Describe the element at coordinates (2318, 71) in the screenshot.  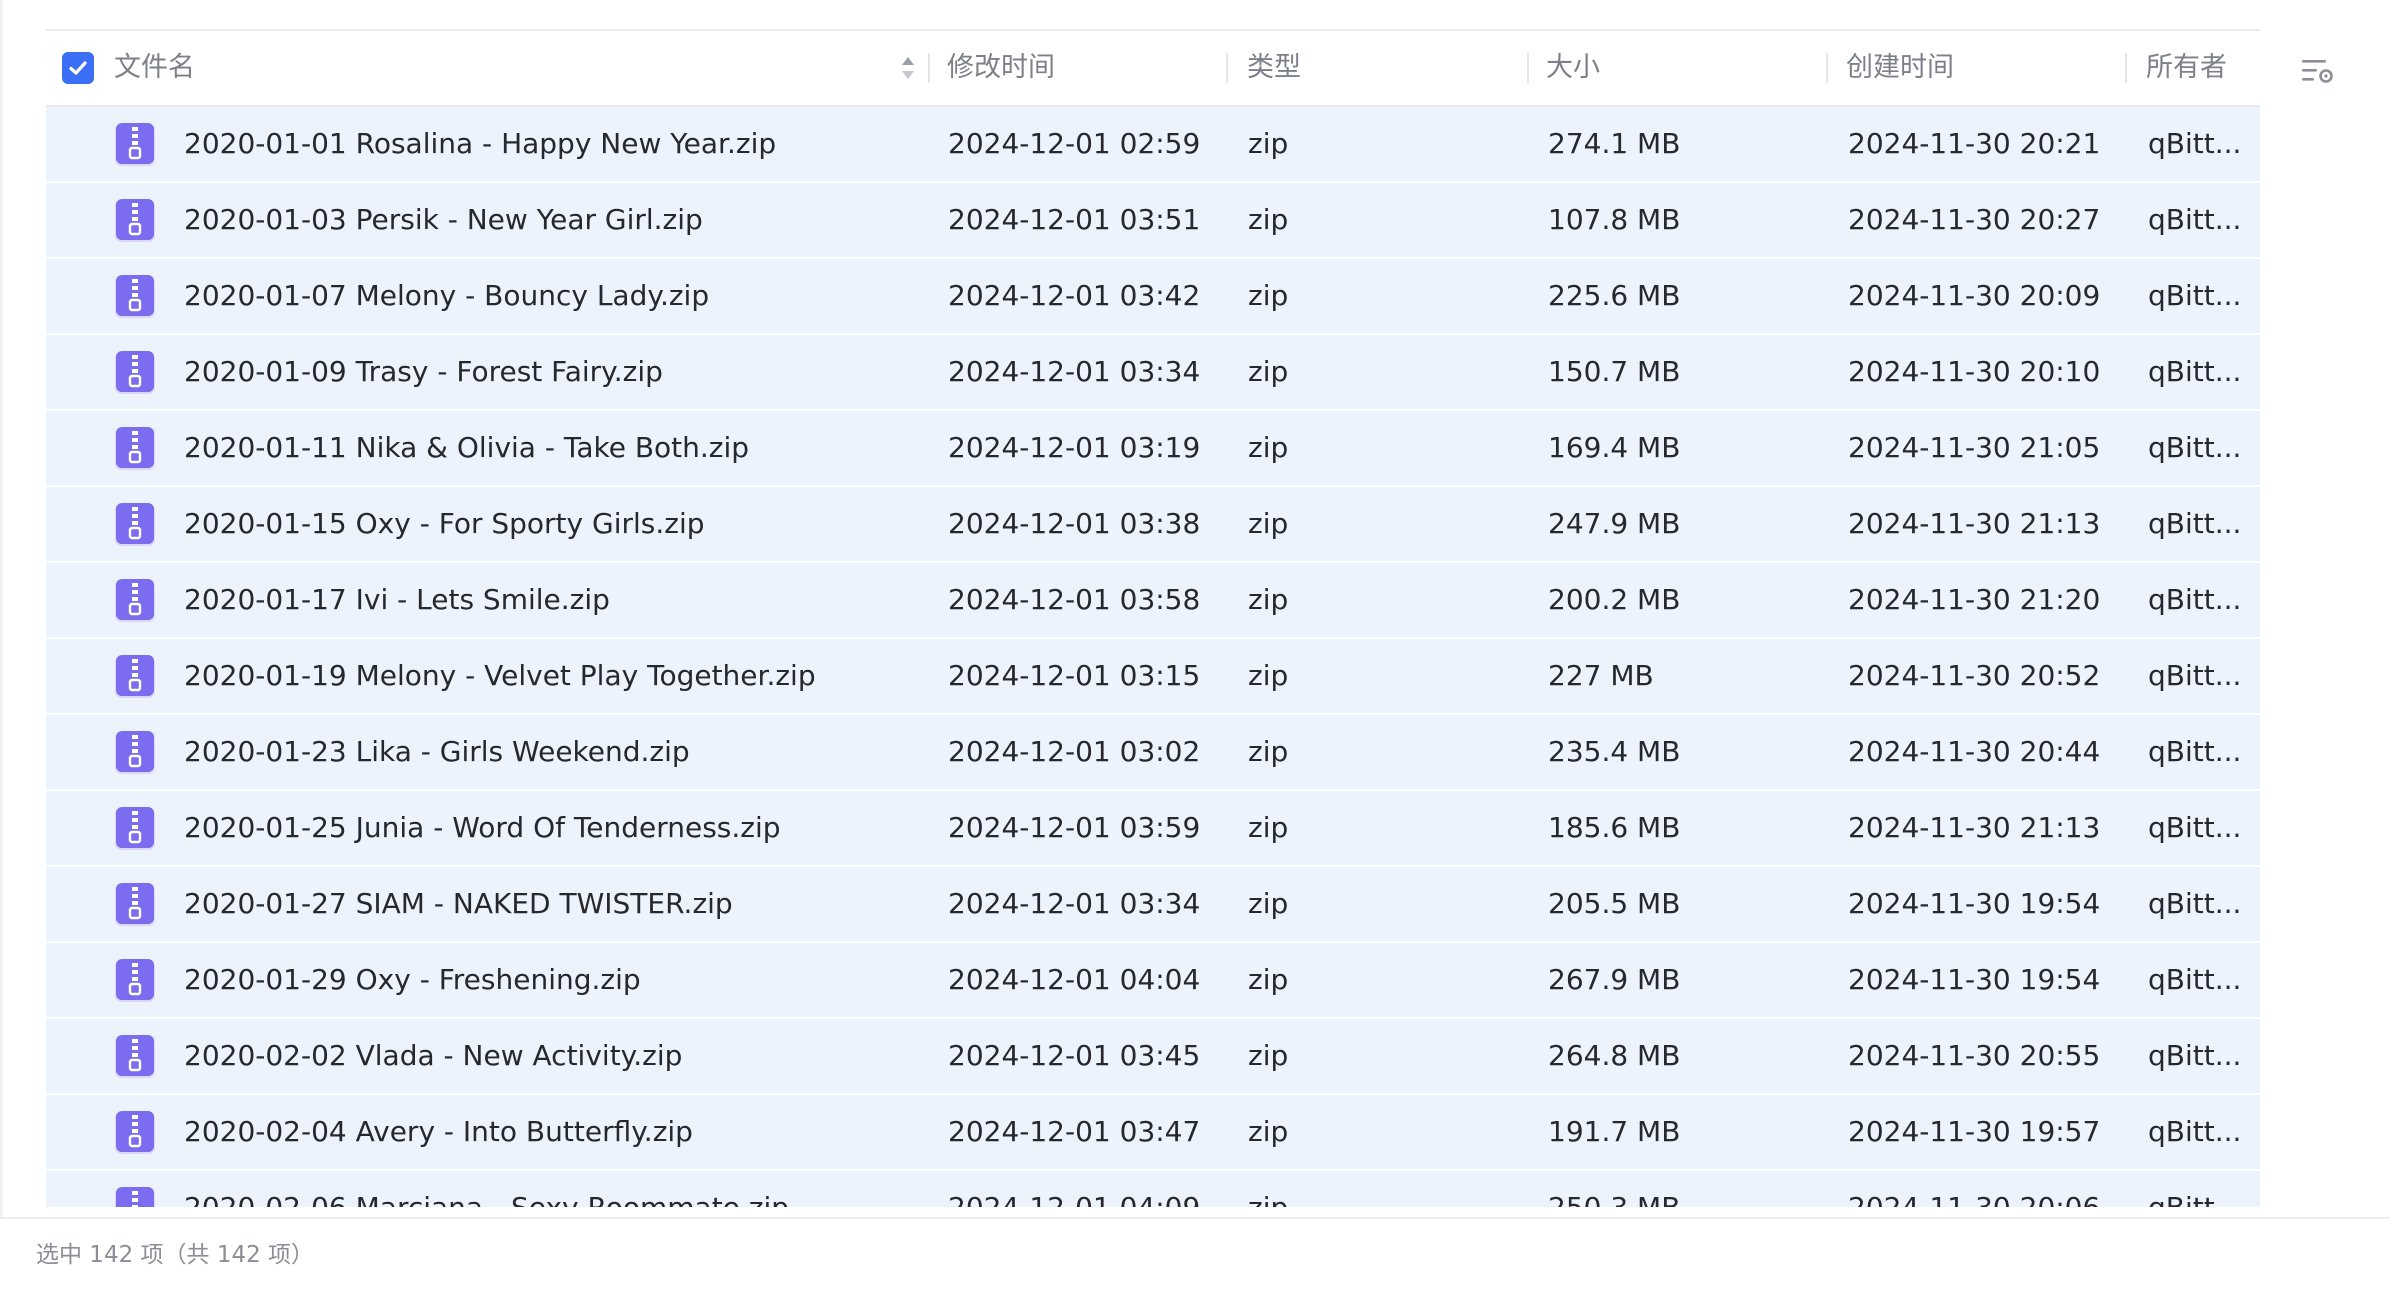
I see `column-settings-icon` at that location.